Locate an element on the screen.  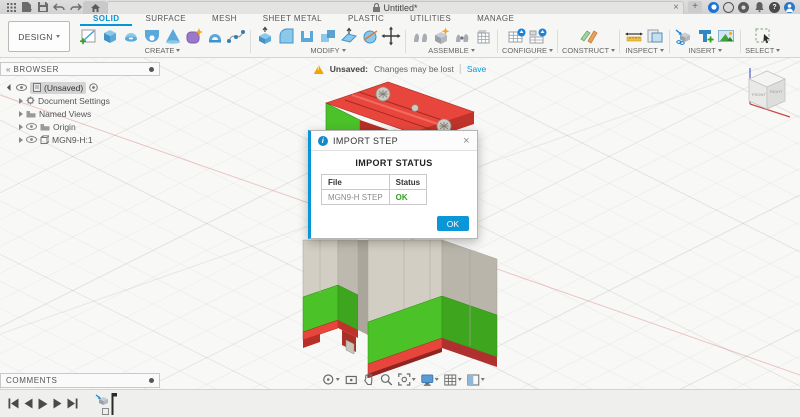
shell-icon is located at coordinates (307, 36).